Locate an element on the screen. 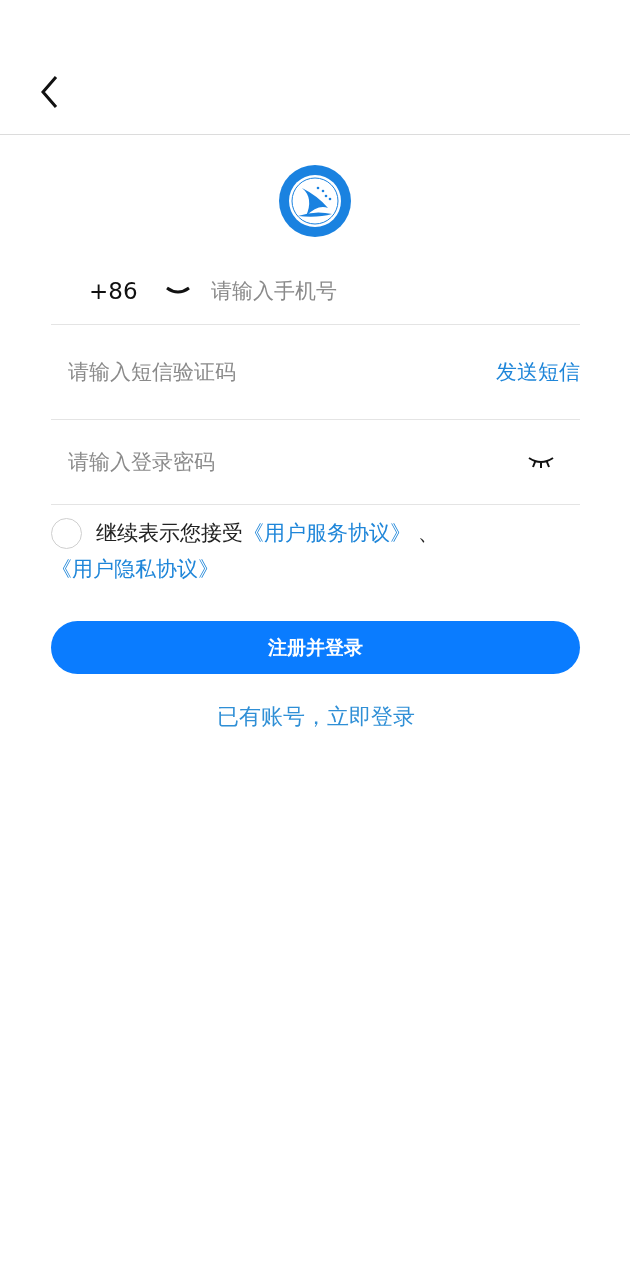 The width and height of the screenshot is (630, 1280). closed-eye-icon is located at coordinates (541, 462).